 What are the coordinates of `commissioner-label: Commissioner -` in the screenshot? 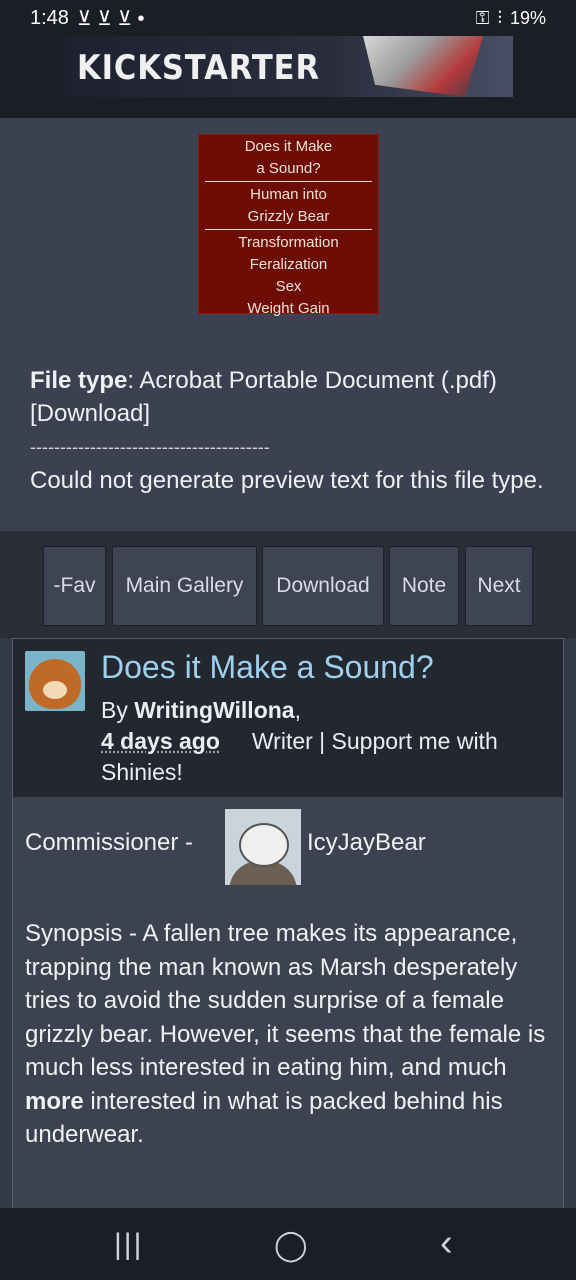 It's located at (109, 842).